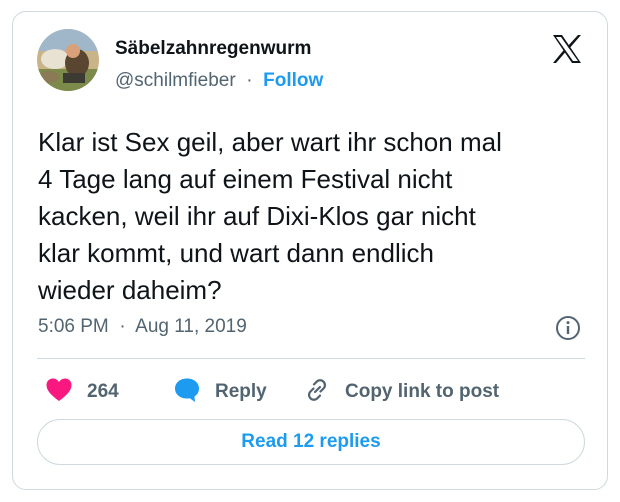 The image size is (620, 502). Describe the element at coordinates (311, 358) in the screenshot. I see `divider` at that location.